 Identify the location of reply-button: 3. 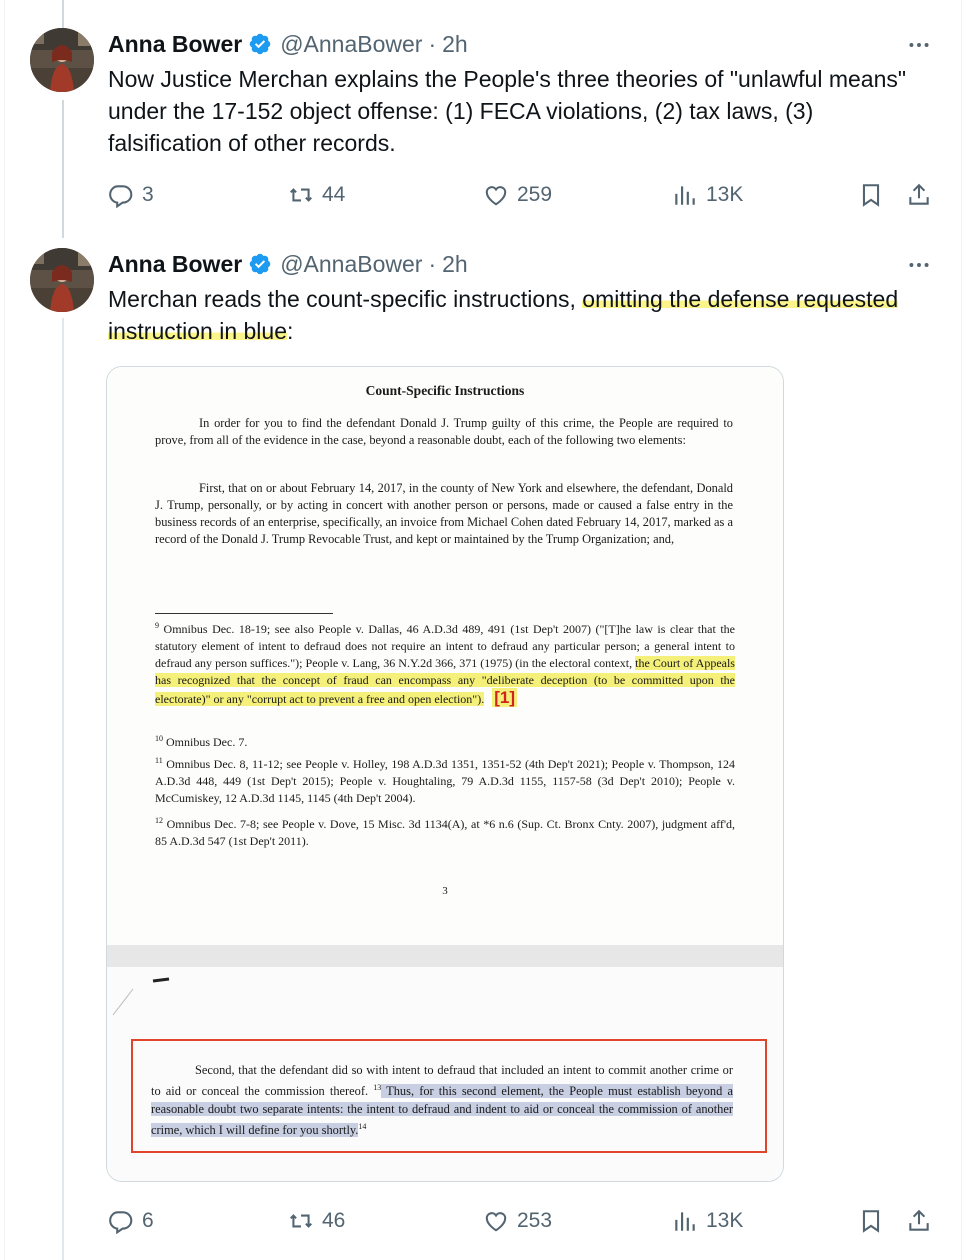
(131, 195).